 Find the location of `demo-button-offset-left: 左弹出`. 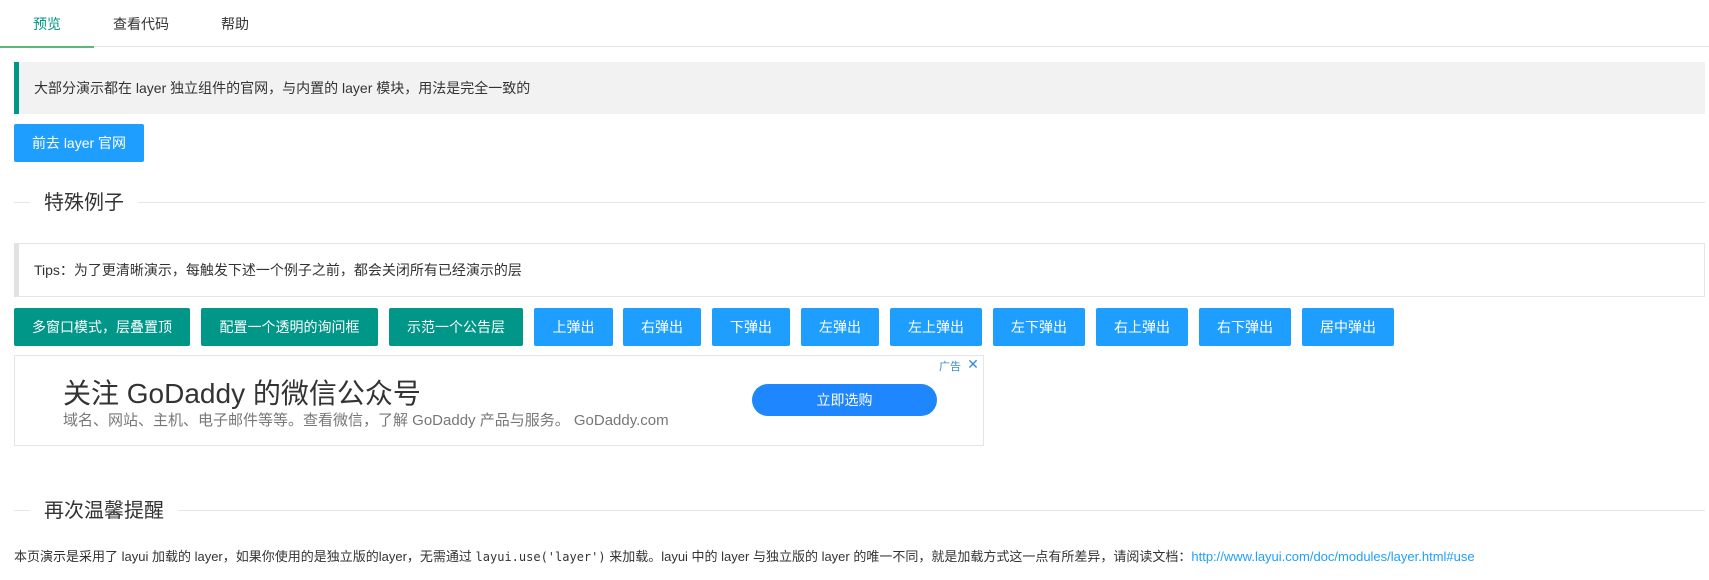

demo-button-offset-left: 左弹出 is located at coordinates (840, 327).